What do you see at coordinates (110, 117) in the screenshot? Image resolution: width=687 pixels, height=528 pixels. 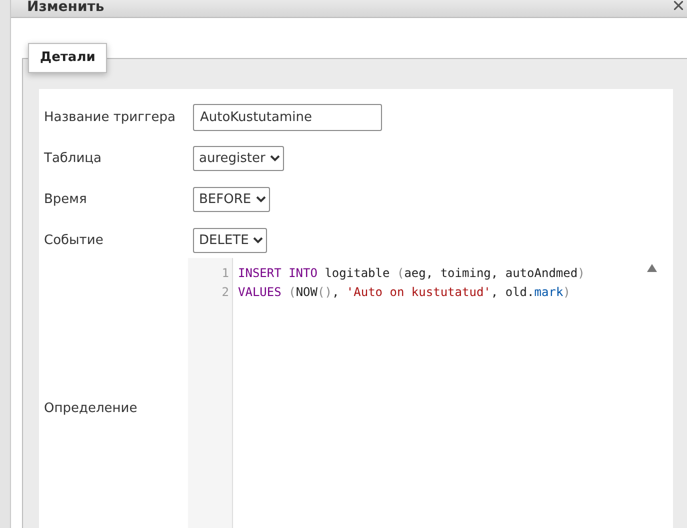 I see `field-label: Название триггера` at bounding box center [110, 117].